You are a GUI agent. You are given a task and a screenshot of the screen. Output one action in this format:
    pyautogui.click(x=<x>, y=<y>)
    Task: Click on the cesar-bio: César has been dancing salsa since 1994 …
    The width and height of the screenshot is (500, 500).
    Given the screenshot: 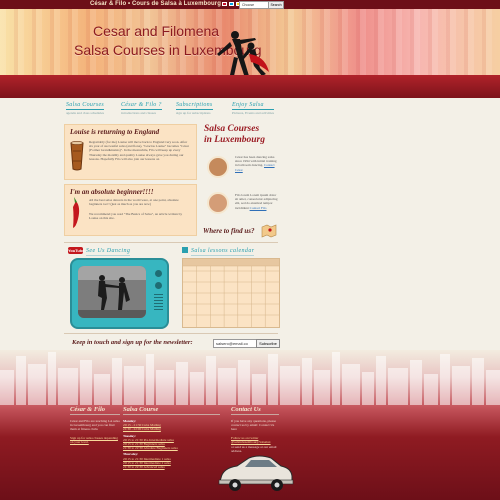 What is the action you would take?
    pyautogui.click(x=256, y=163)
    